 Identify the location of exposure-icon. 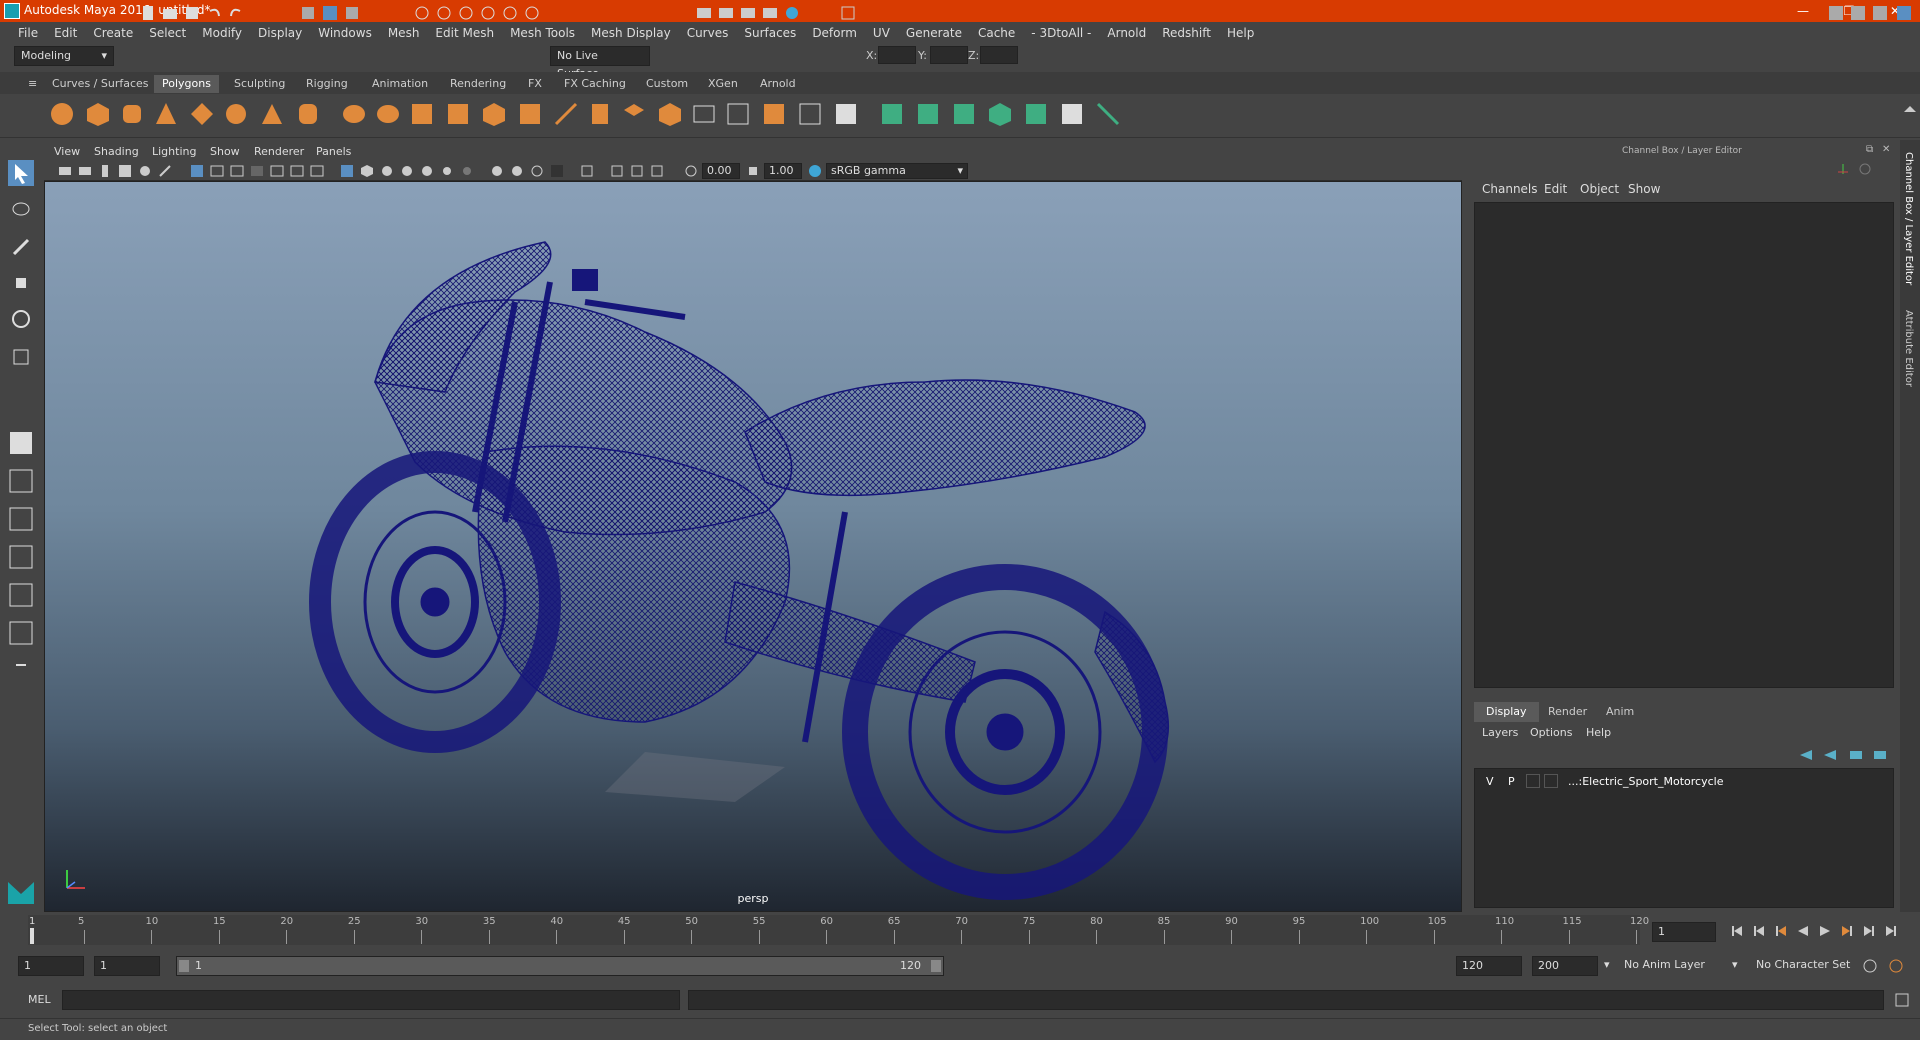
(691, 171).